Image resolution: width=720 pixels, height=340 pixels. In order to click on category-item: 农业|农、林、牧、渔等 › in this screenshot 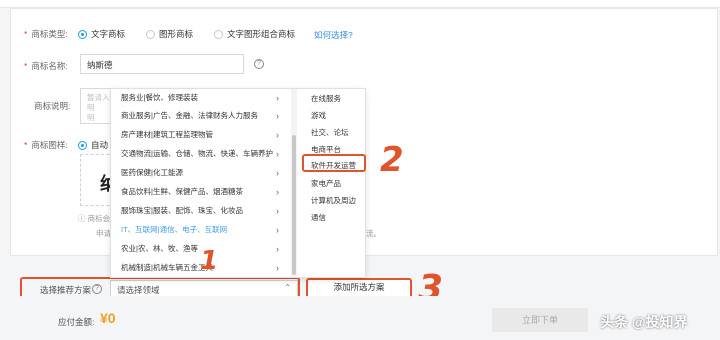, I will do `click(197, 249)`.